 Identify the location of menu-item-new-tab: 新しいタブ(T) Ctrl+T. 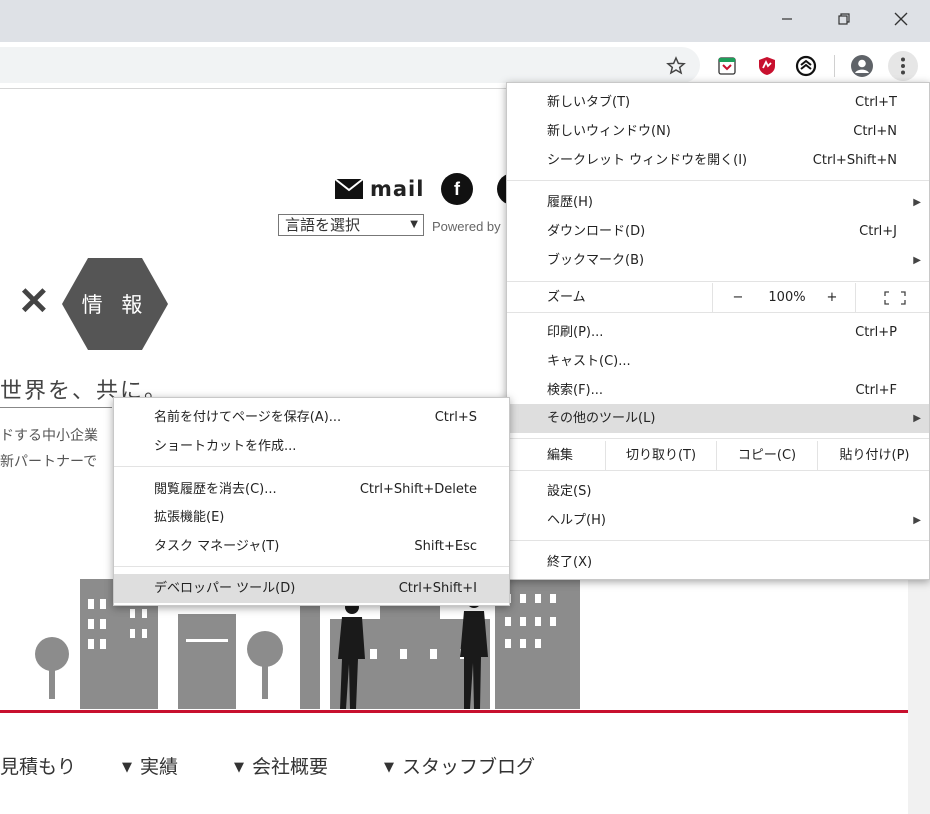
(718, 102).